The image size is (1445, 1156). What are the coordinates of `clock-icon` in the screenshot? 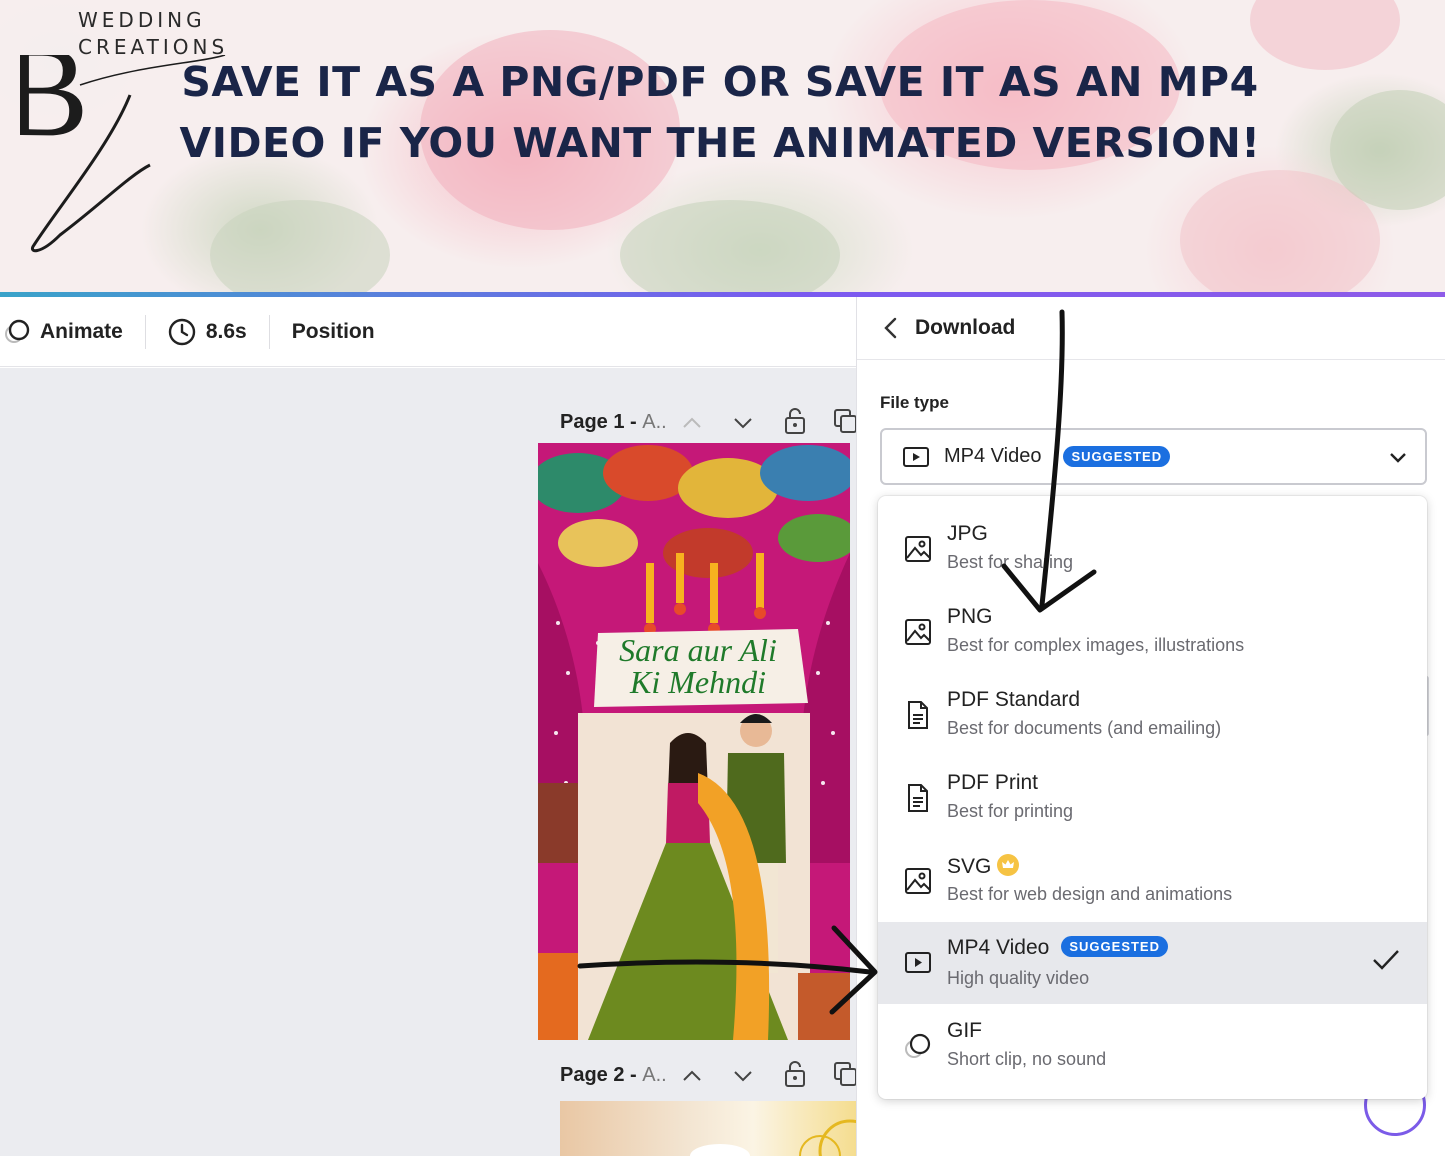 It's located at (182, 331).